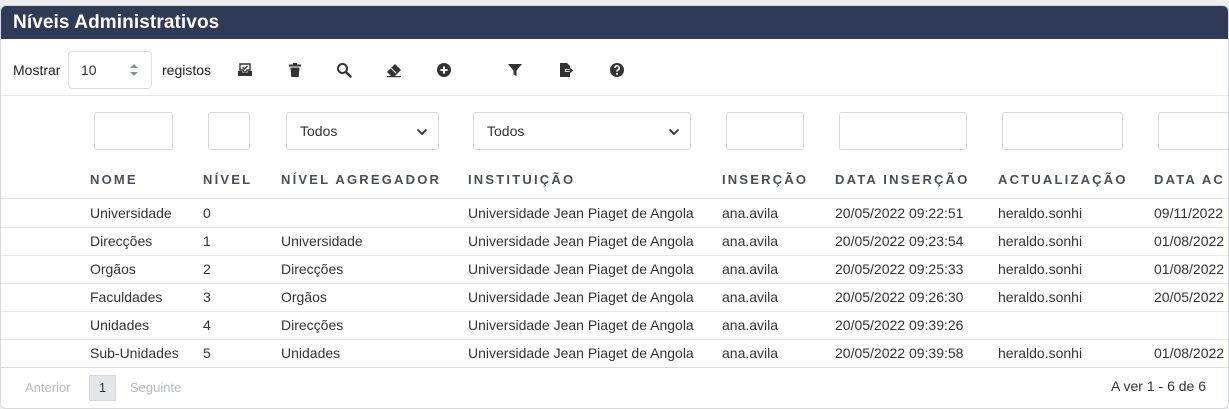 Image resolution: width=1229 pixels, height=409 pixels. I want to click on filter-nivel-input, so click(229, 131).